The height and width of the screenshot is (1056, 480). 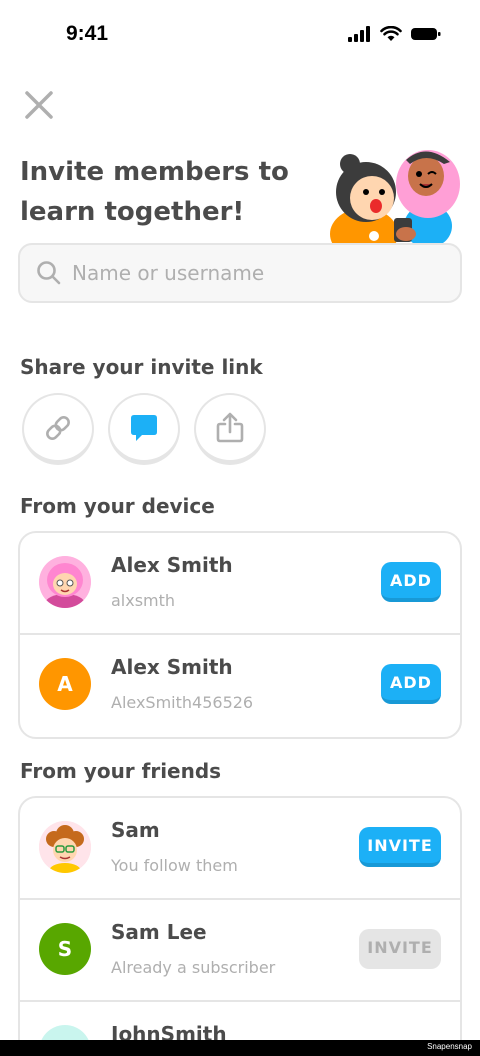 What do you see at coordinates (240, 686) in the screenshot?
I see `list-item: A Alex Smith AlexSmith456526 ADD` at bounding box center [240, 686].